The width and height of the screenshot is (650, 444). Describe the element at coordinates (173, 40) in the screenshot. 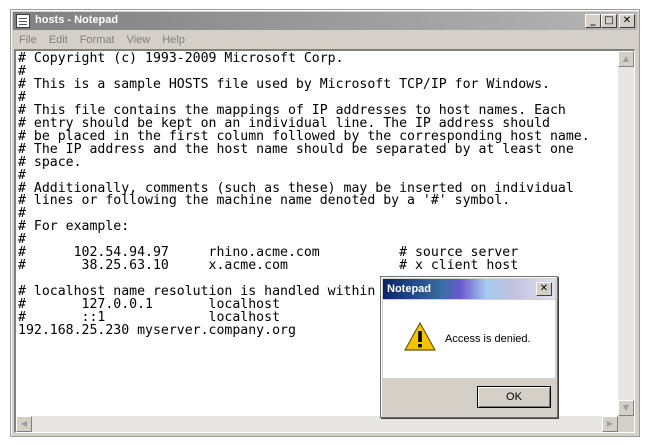

I see `menu-help: Help` at that location.